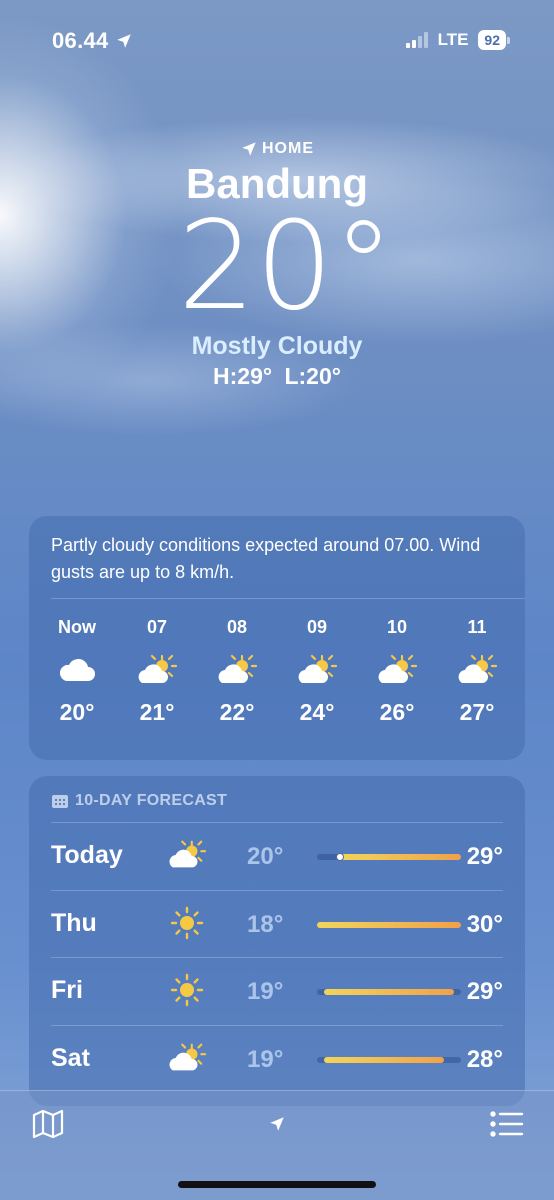 This screenshot has width=554, height=1200. I want to click on forecast-header-text: 10-DAY FORECAST, so click(151, 800).